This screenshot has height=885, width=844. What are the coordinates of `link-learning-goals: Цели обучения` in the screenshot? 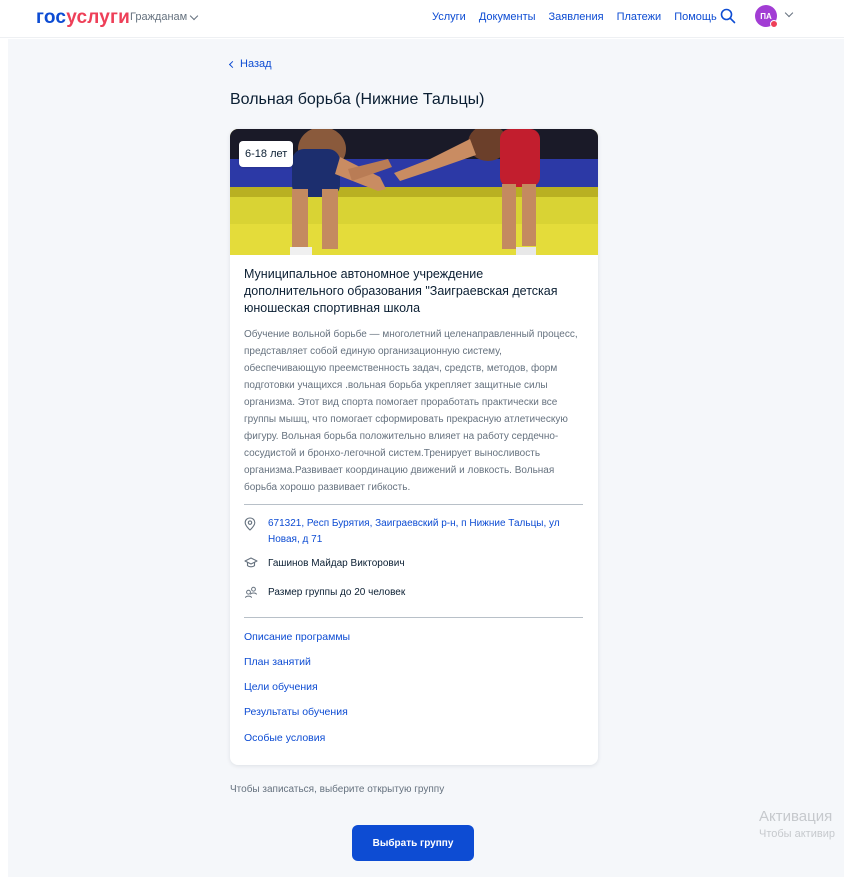 It's located at (281, 687).